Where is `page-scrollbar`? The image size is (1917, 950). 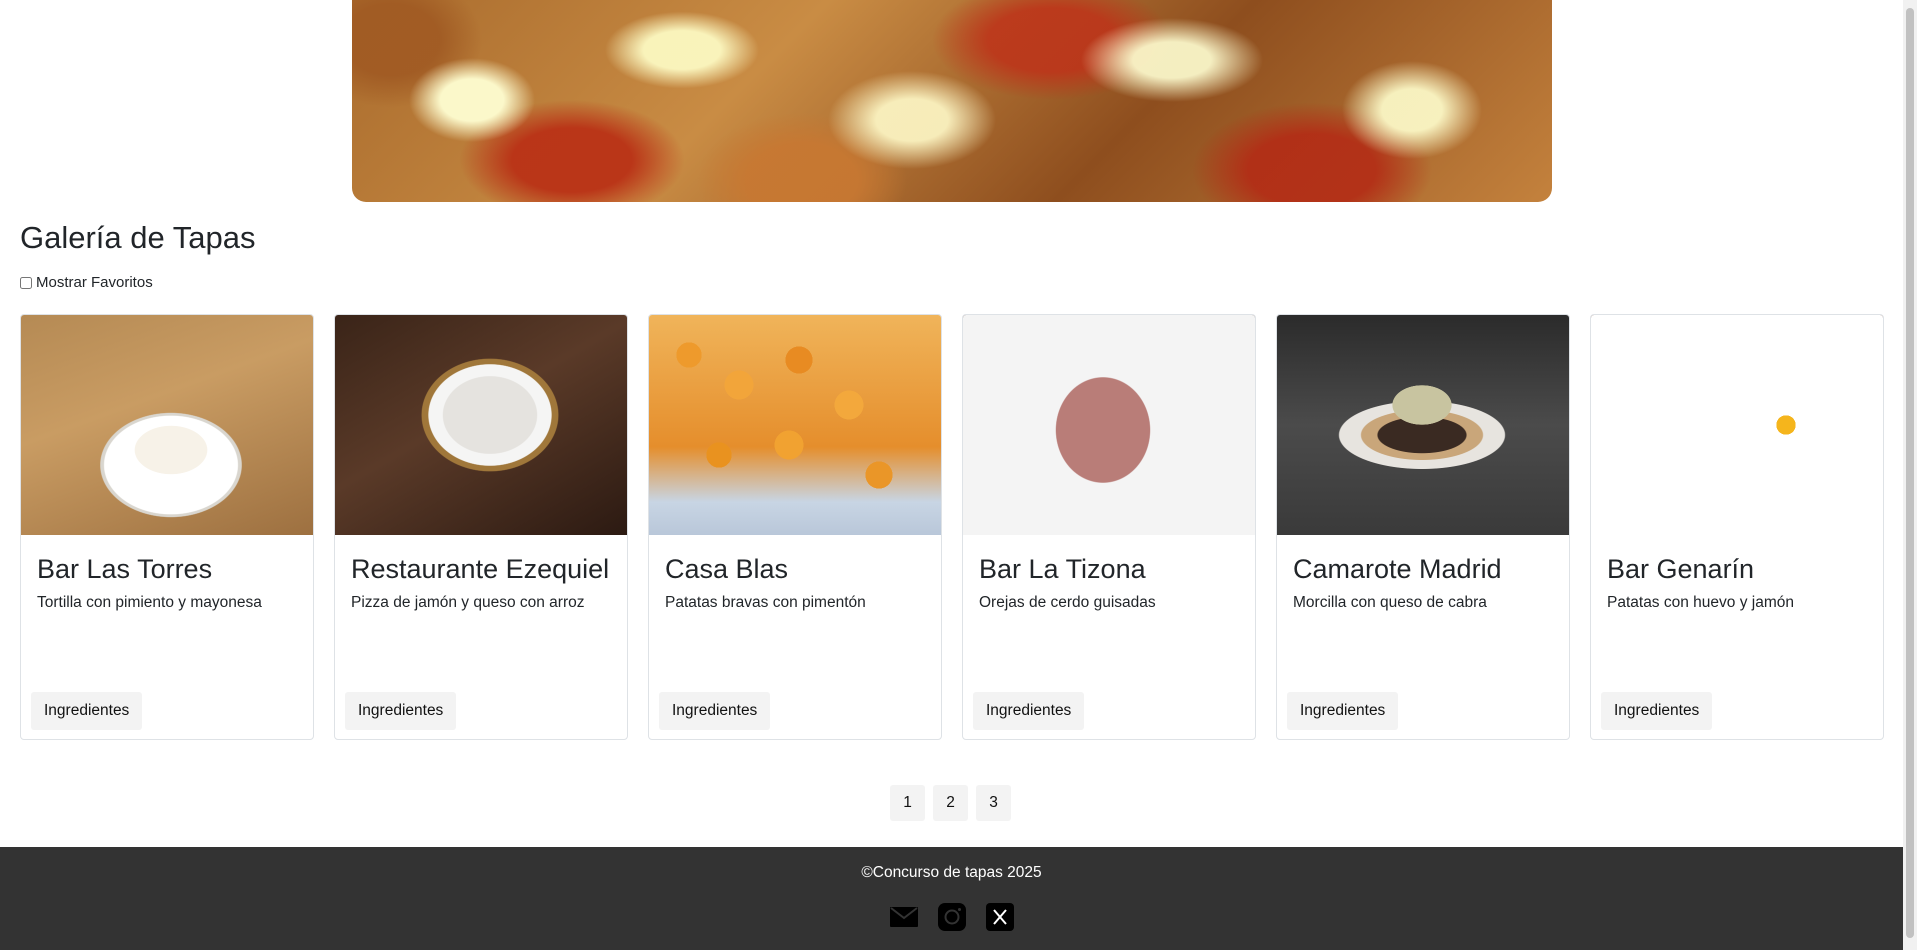
page-scrollbar is located at coordinates (1910, 475).